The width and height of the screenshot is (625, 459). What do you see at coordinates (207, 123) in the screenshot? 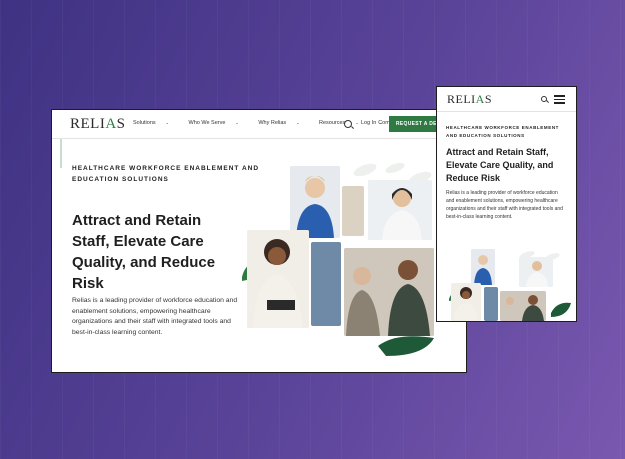
I see `nav-label: Who We Serve` at bounding box center [207, 123].